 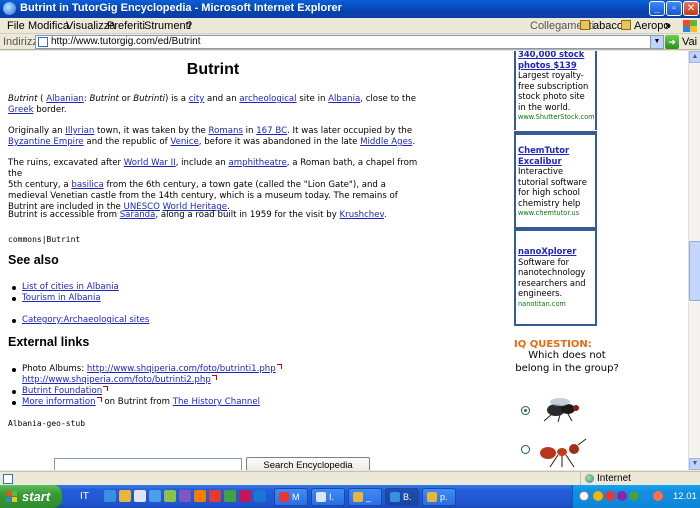 I want to click on link-butrint-foundation: Butrint Foundation, so click(x=62, y=391).